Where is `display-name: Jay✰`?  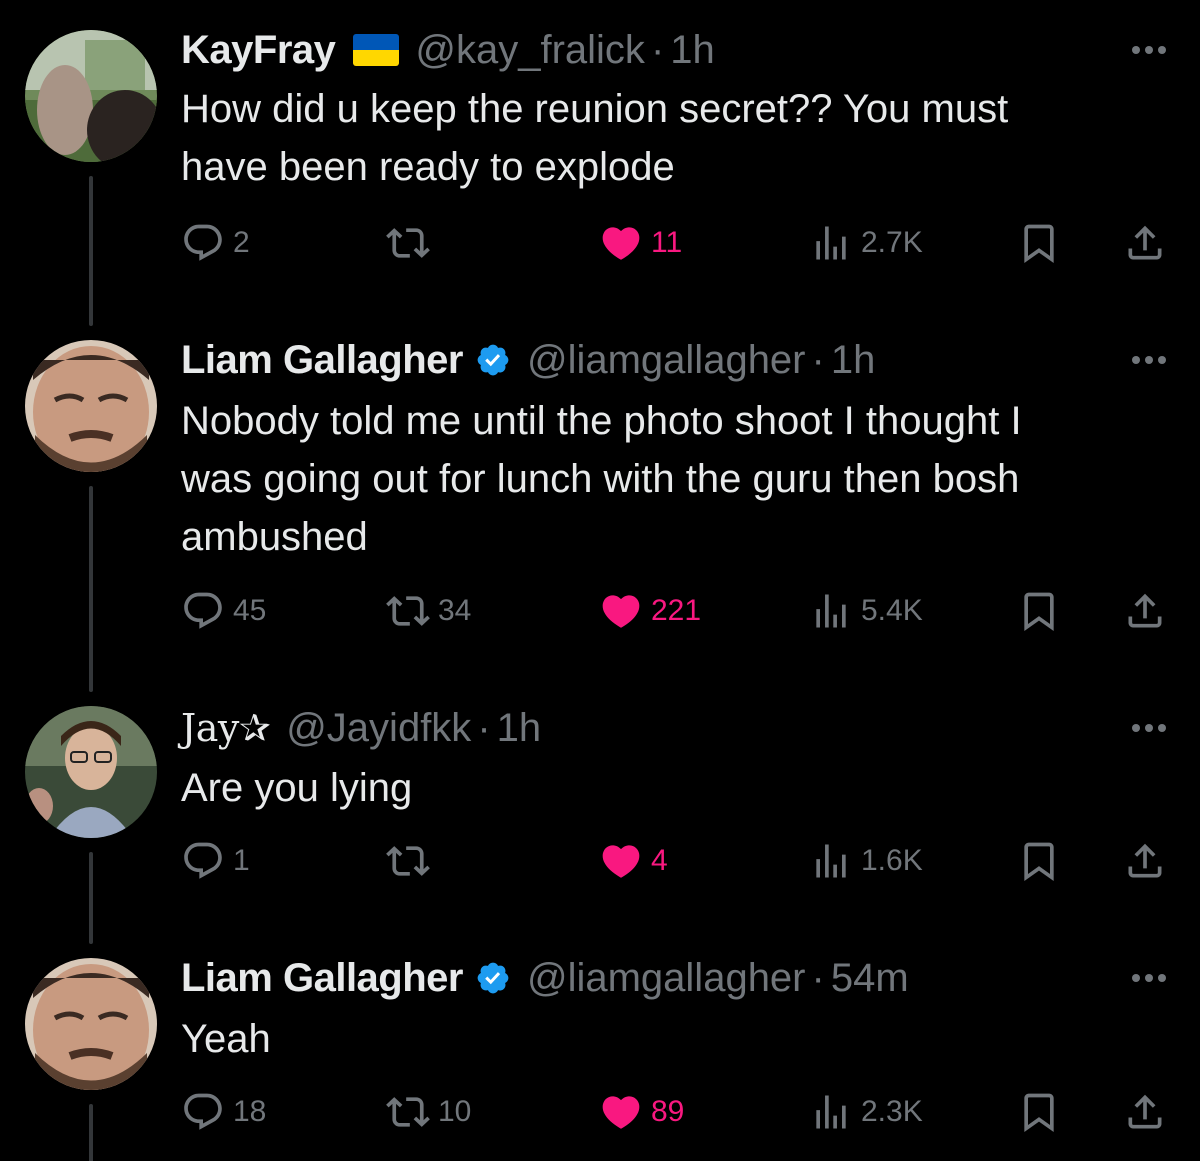
display-name: Jay✰ is located at coordinates (226, 728).